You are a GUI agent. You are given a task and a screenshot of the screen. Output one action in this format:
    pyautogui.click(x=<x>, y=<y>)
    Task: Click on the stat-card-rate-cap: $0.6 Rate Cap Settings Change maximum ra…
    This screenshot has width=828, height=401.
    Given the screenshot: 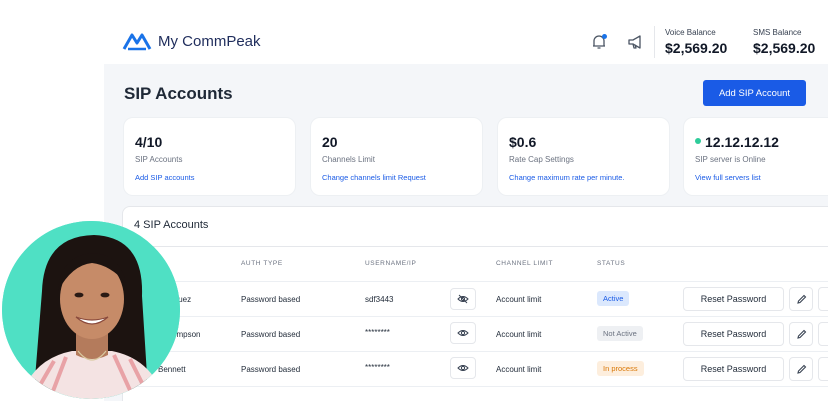 What is the action you would take?
    pyautogui.click(x=583, y=156)
    